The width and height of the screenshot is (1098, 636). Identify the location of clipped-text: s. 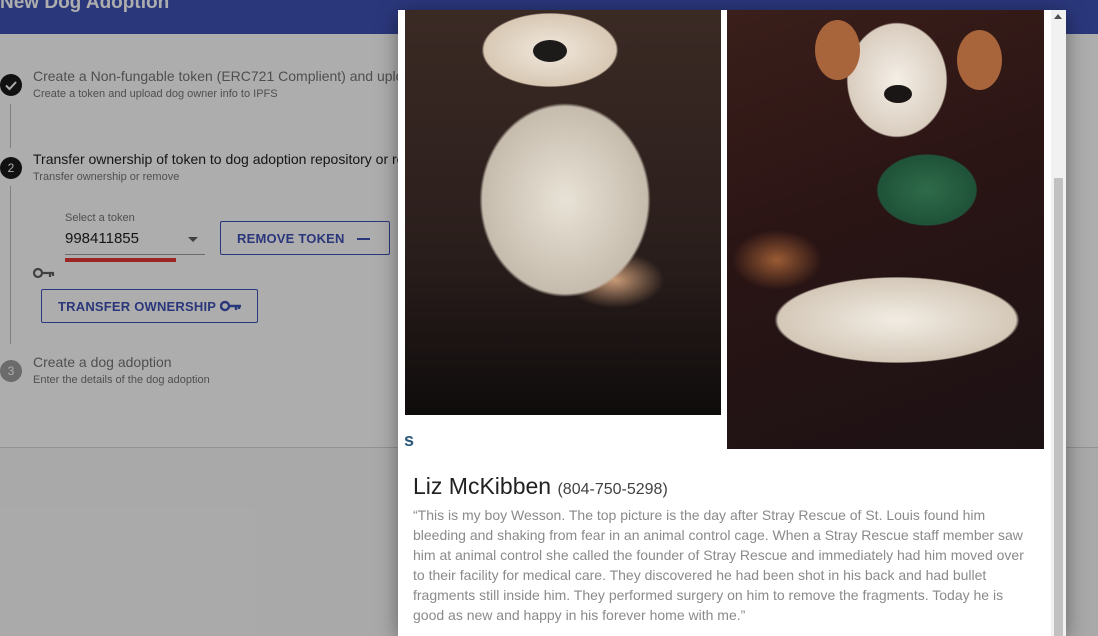
(409, 440).